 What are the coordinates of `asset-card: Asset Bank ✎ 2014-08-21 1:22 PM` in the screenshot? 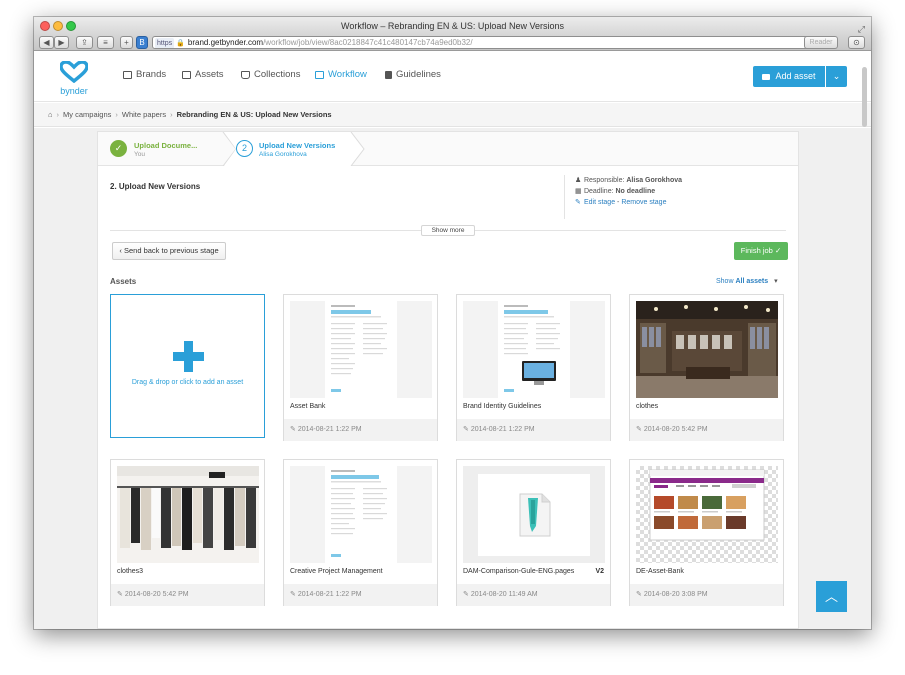 It's located at (360, 367).